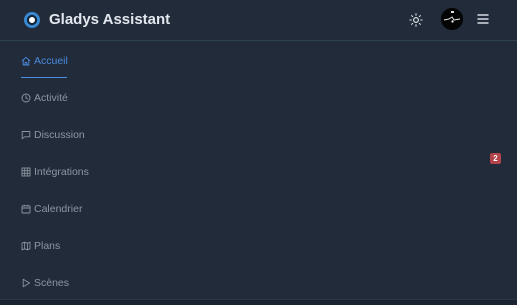 This screenshot has width=517, height=305. I want to click on notification-badge: 2, so click(495, 158).